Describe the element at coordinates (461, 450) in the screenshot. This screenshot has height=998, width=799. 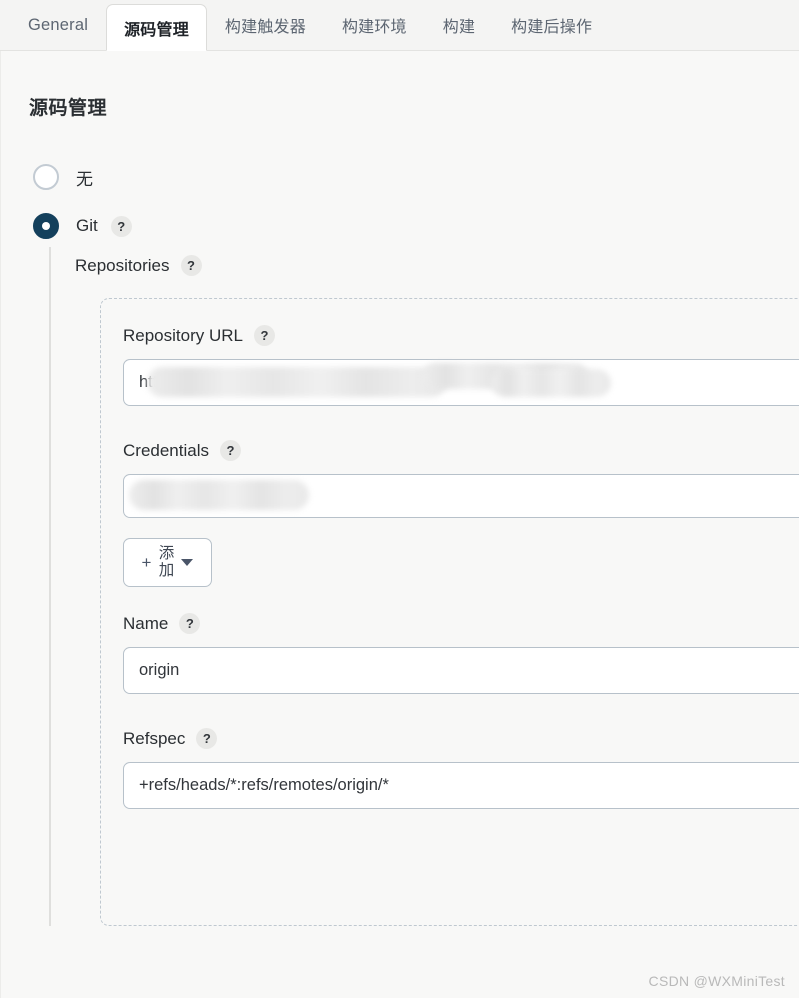
I see `credentials-label-row: Credentials ?` at that location.